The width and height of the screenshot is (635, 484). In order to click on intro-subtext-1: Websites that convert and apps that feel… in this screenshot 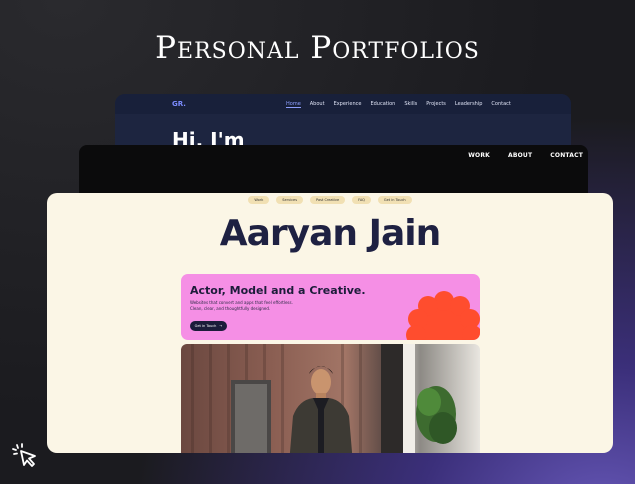, I will do `click(241, 302)`.